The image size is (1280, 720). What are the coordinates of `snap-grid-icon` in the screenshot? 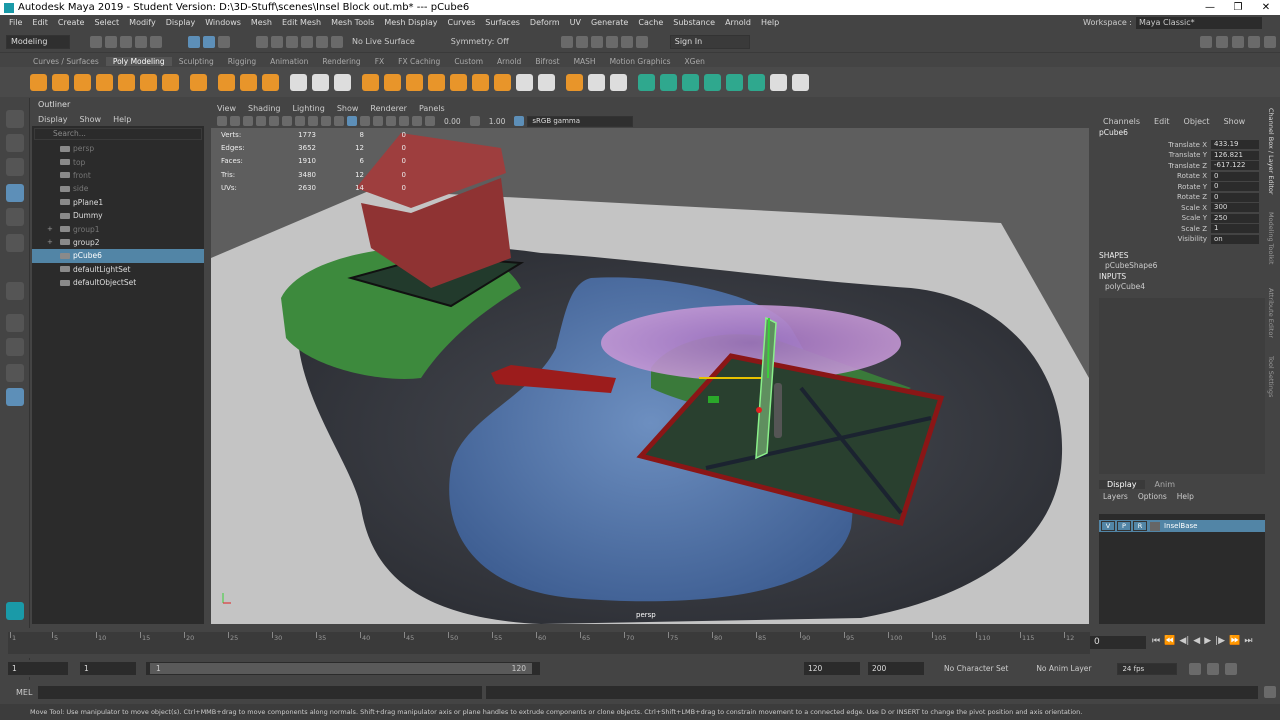 It's located at (262, 41).